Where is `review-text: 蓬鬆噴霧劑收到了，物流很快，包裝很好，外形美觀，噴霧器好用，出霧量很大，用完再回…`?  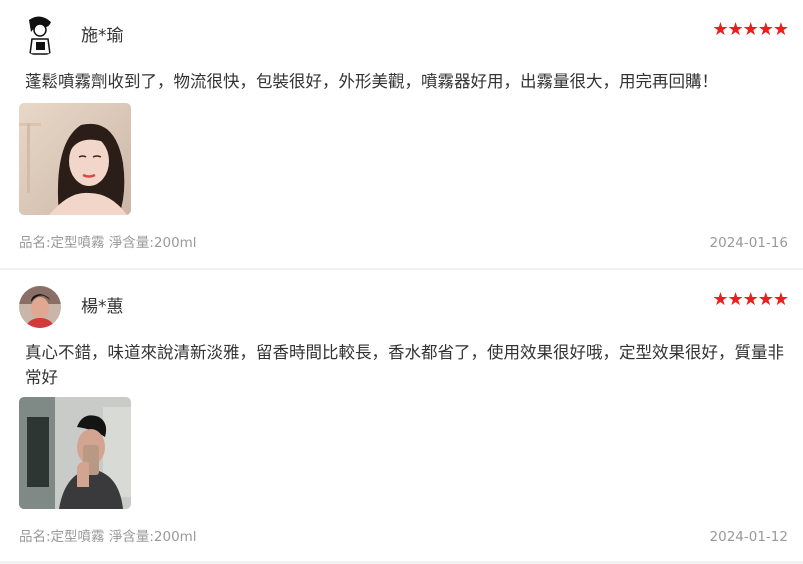 review-text: 蓬鬆噴霧劑收到了，物流很快，包裝很好，外形美觀，噴霧器好用，出霧量很大，用完再回… is located at coordinates (371, 81).